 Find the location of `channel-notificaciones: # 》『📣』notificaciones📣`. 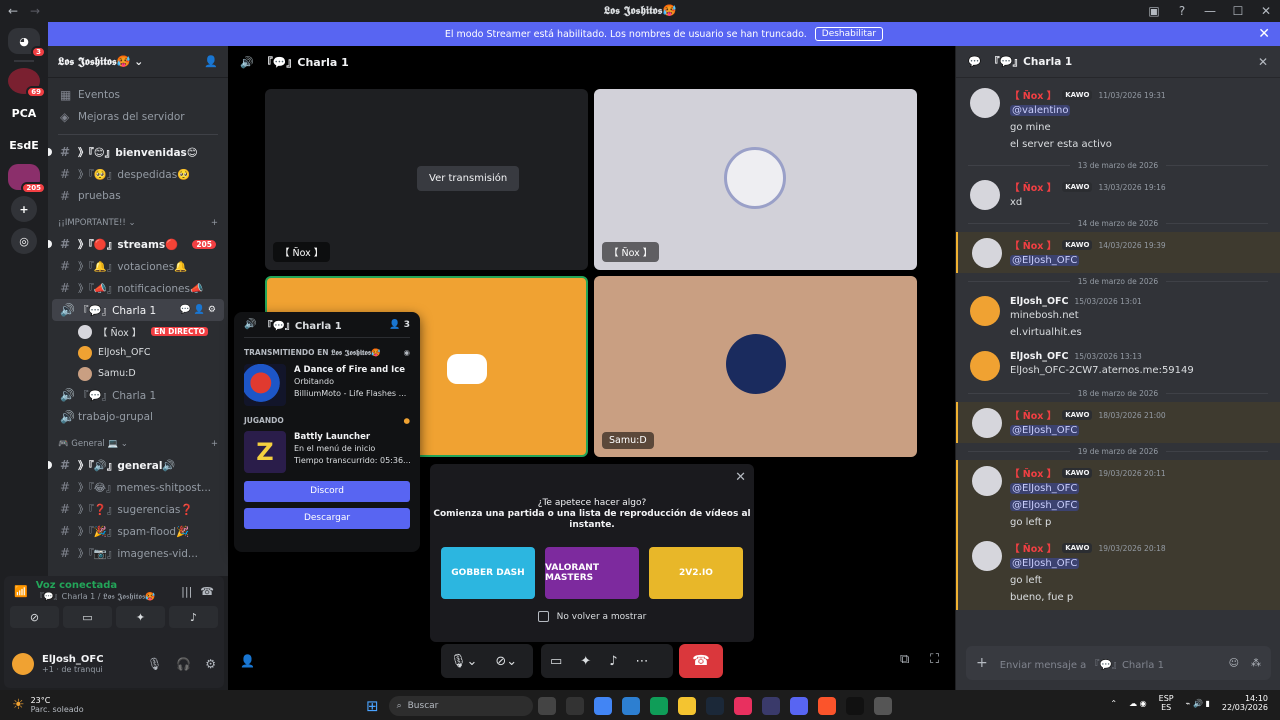

channel-notificaciones: # 》『📣』notificaciones📣 is located at coordinates (138, 288).